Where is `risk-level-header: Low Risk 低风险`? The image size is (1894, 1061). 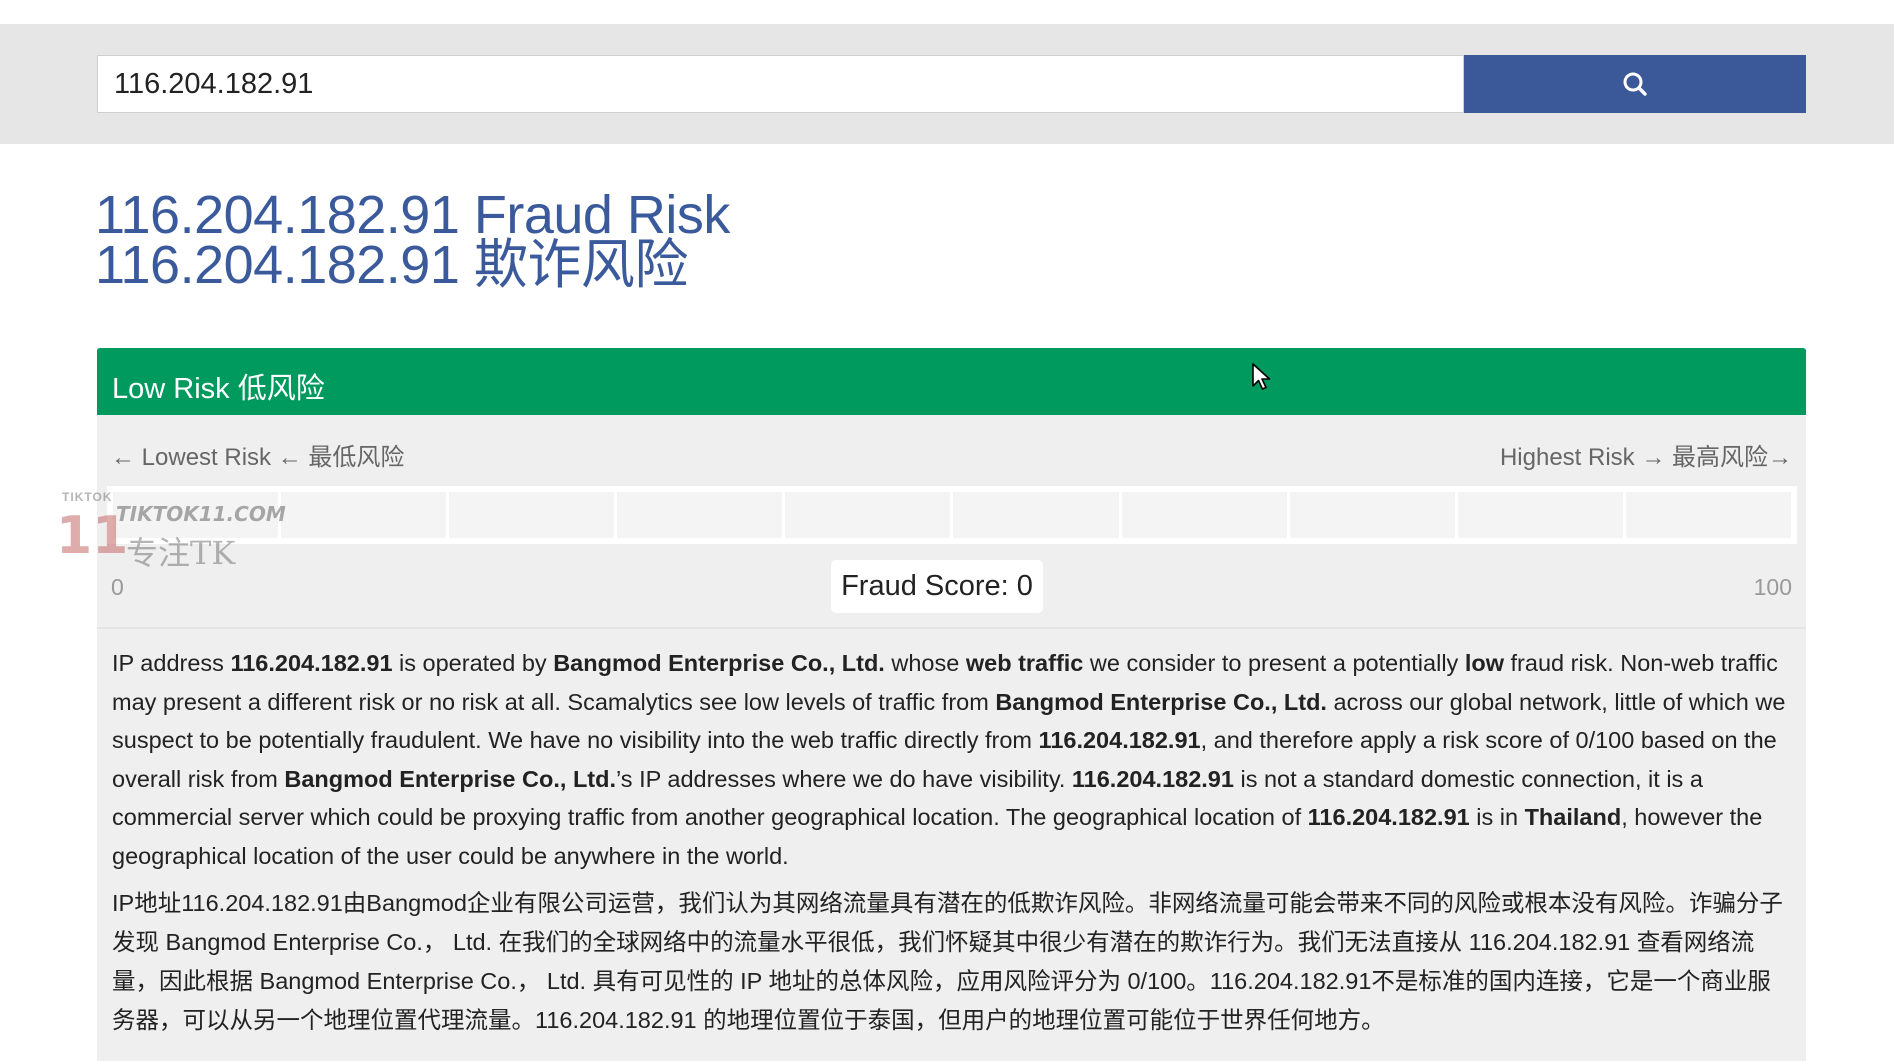 risk-level-header: Low Risk 低风险 is located at coordinates (951, 381).